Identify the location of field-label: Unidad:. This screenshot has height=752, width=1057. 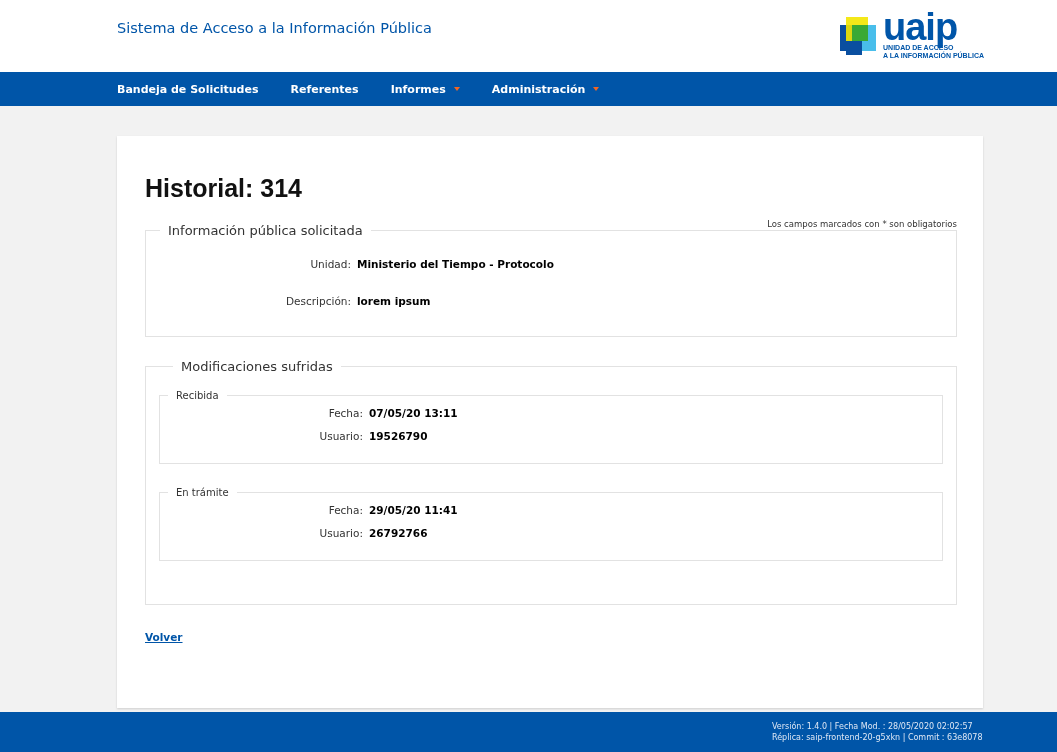
(330, 264).